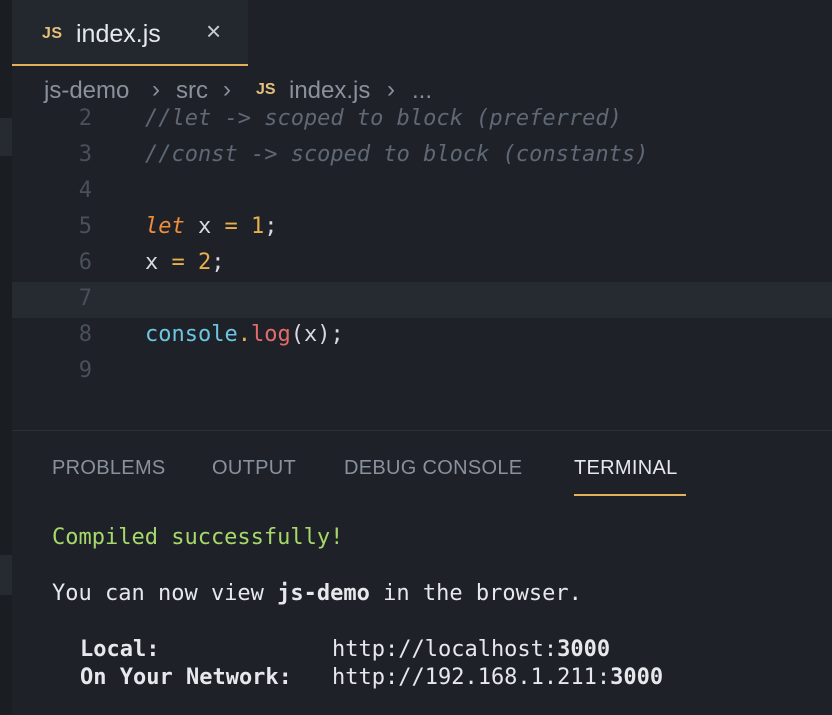  I want to click on terminal-app-name: js-demo, so click(323, 593).